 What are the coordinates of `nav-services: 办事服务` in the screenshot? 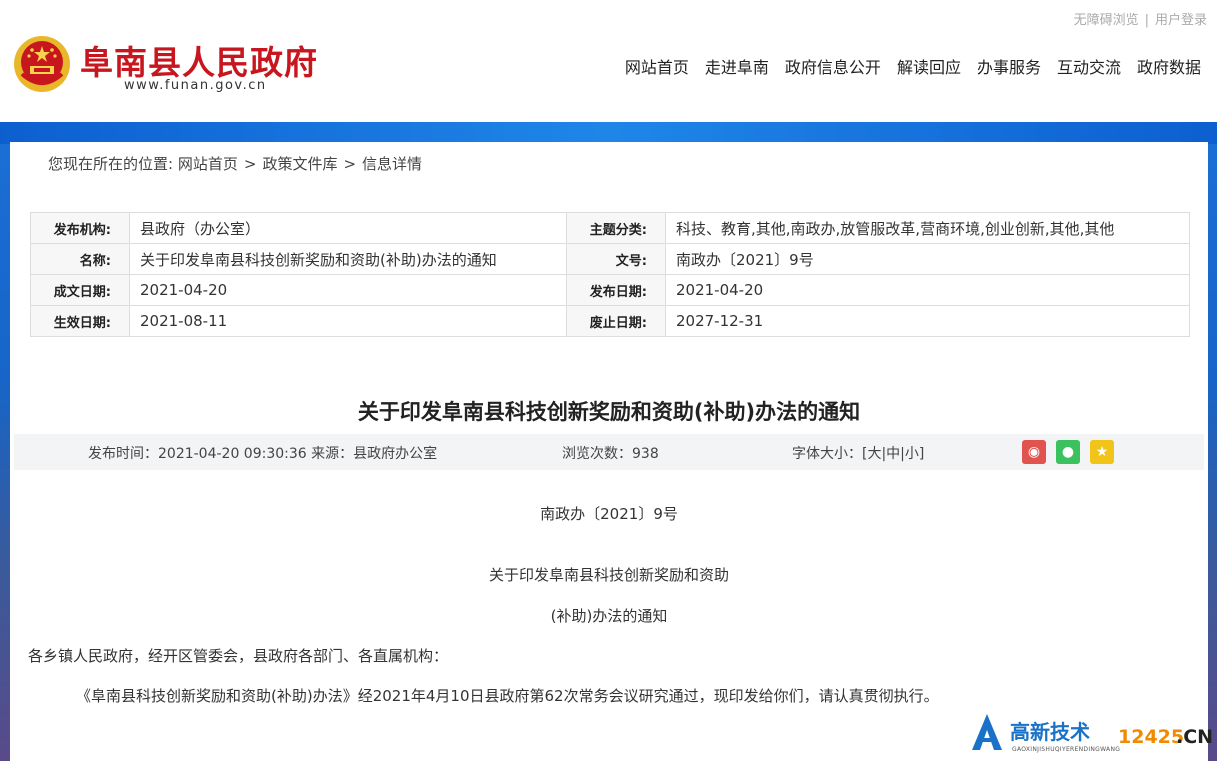 It's located at (1009, 66).